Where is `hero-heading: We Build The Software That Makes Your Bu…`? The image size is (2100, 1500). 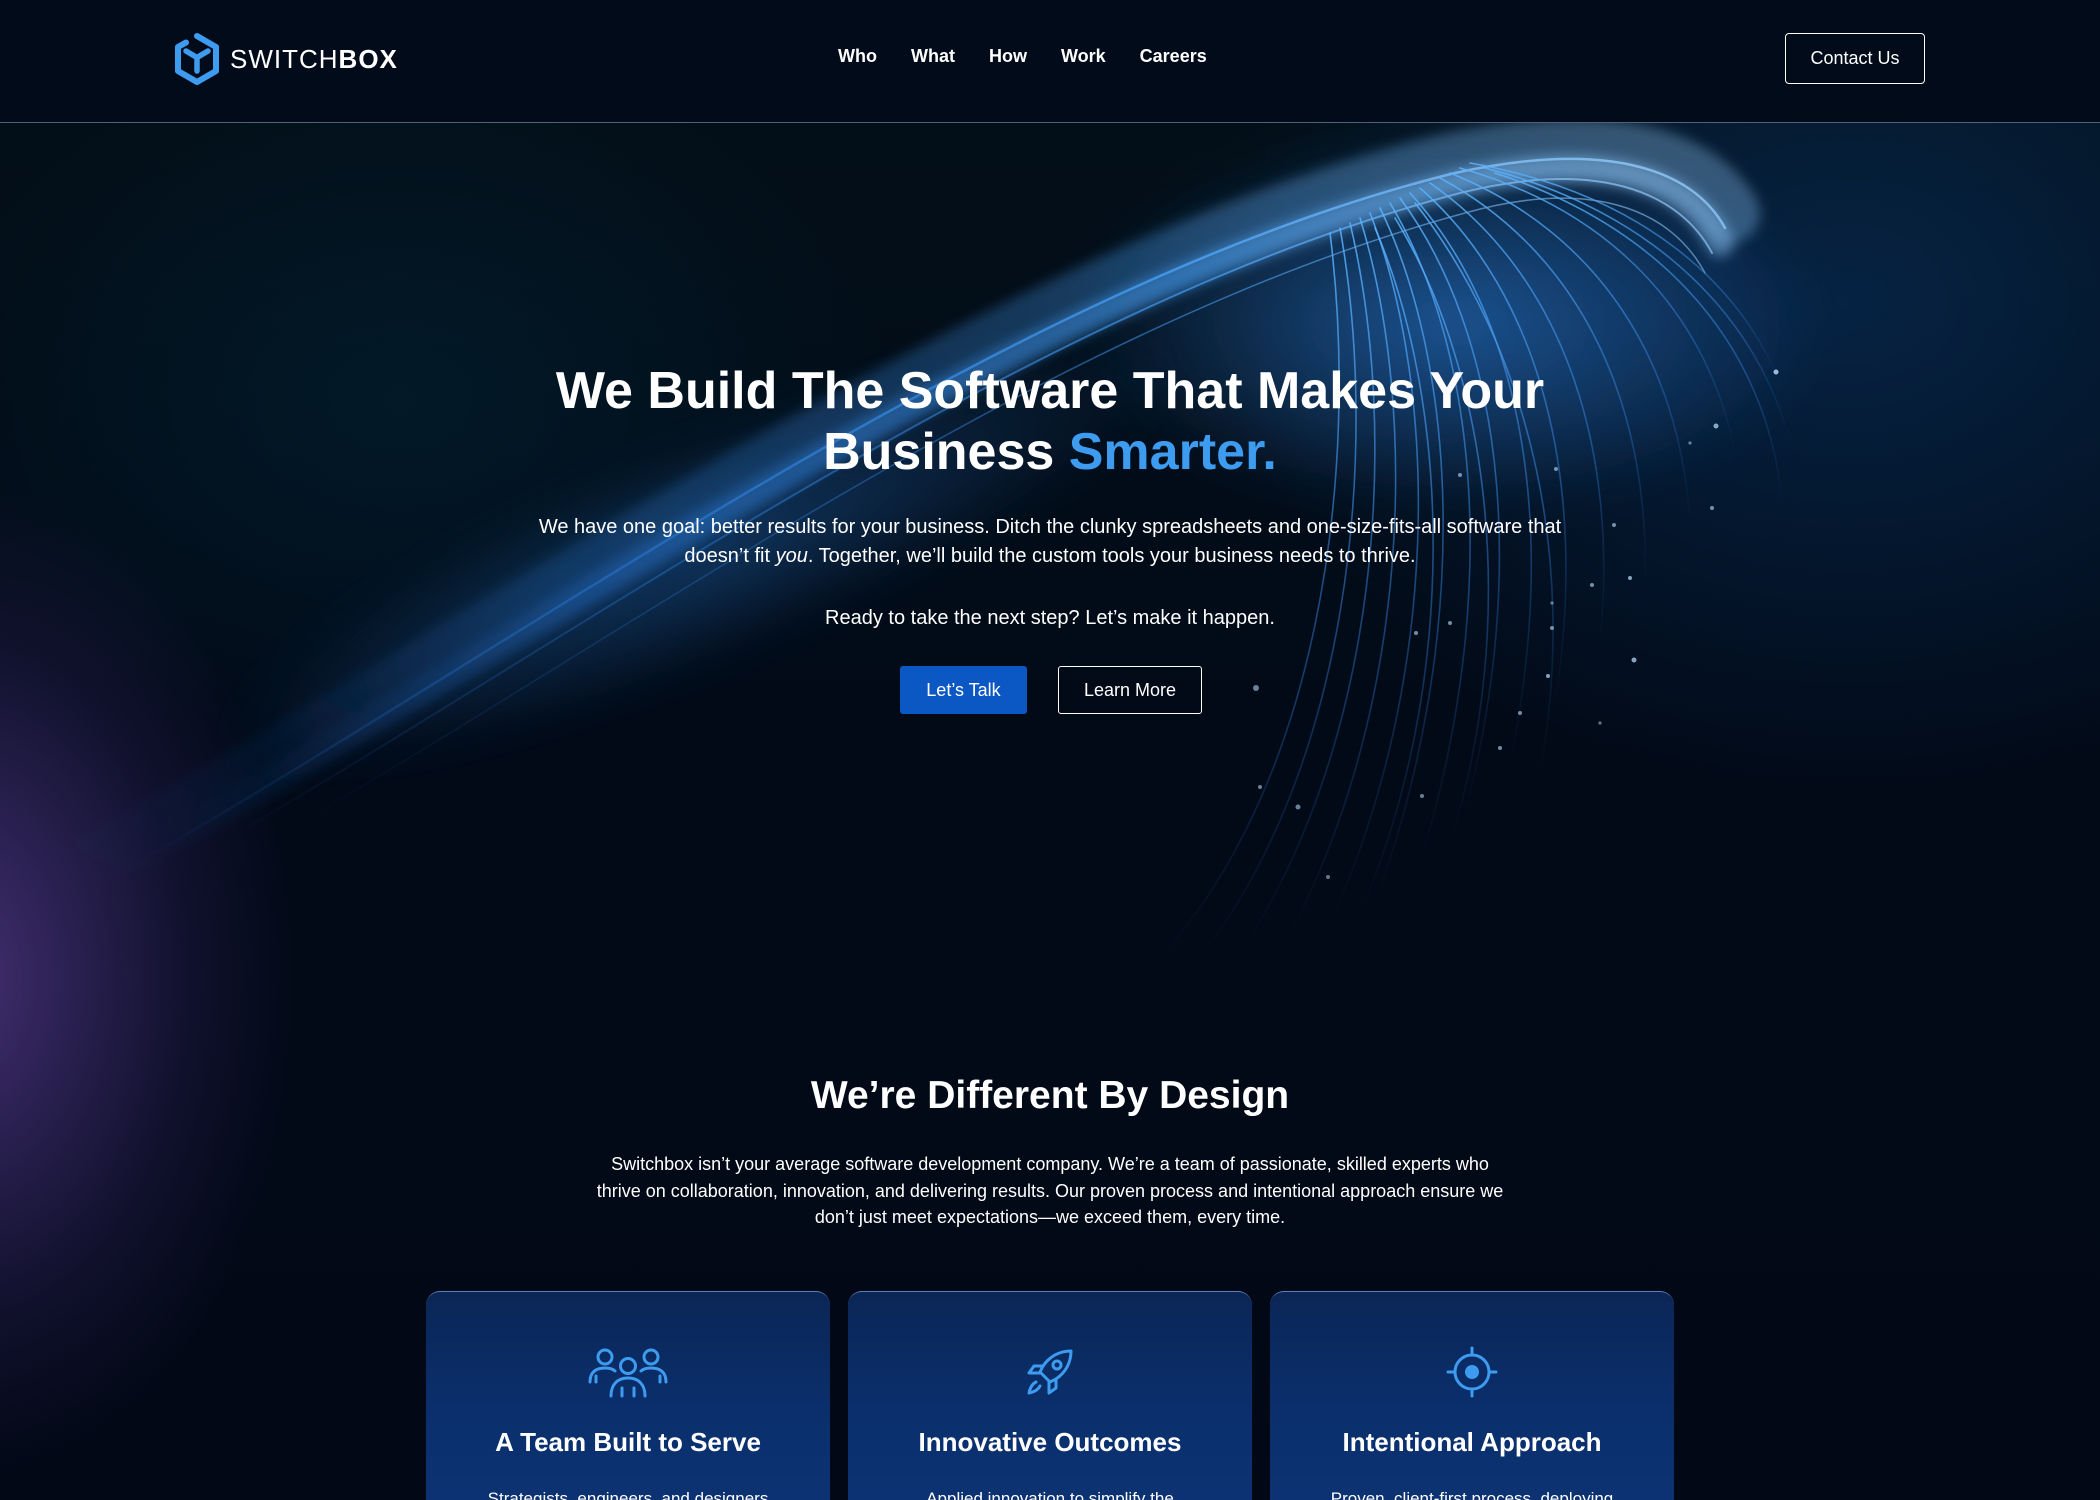 hero-heading: We Build The Software That Makes Your Bu… is located at coordinates (1050, 422).